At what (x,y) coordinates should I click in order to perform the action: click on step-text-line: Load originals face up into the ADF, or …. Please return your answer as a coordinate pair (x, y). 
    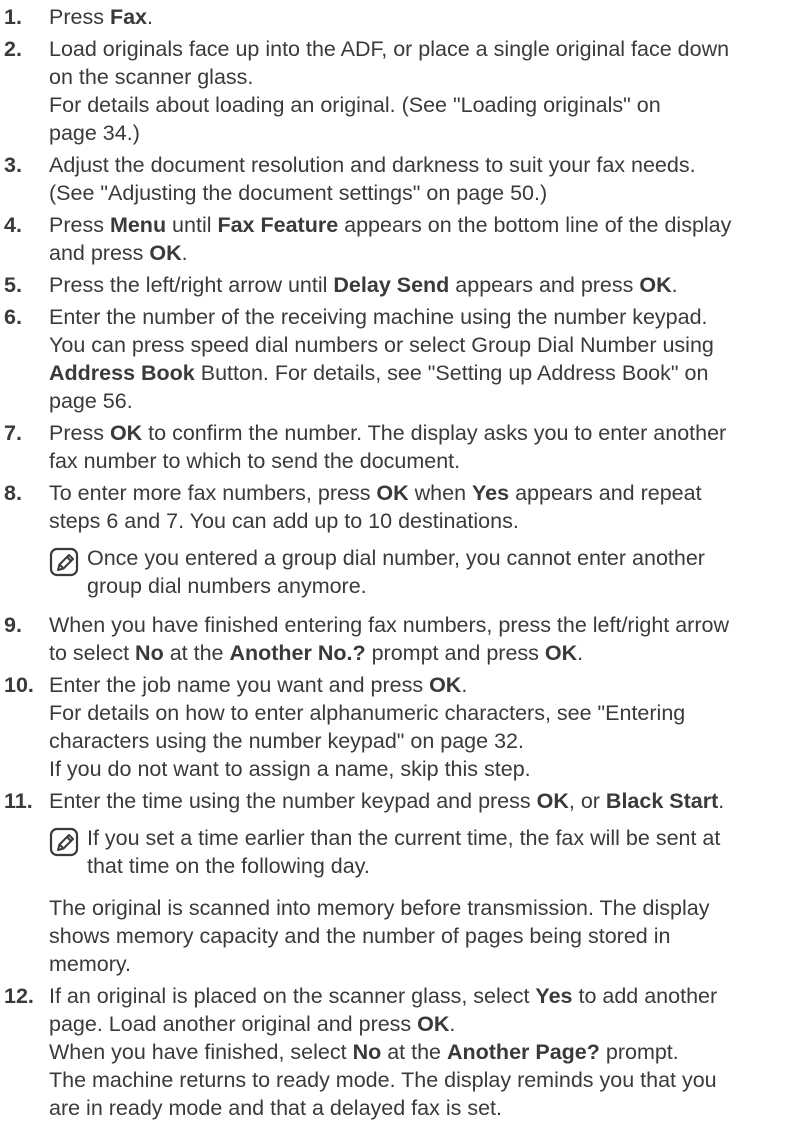
    Looking at the image, I should click on (424, 49).